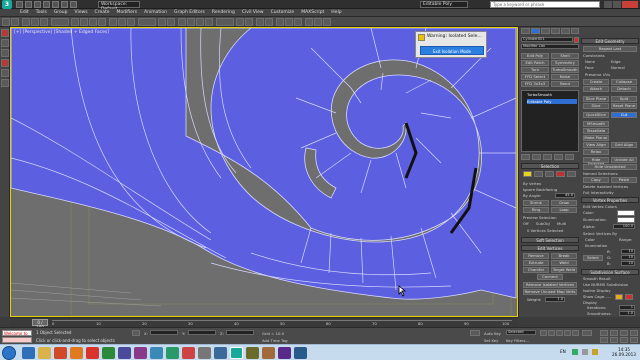 This screenshot has width=640, height=360. Describe the element at coordinates (536, 210) in the screenshot. I see `ring-button: Ring` at that location.